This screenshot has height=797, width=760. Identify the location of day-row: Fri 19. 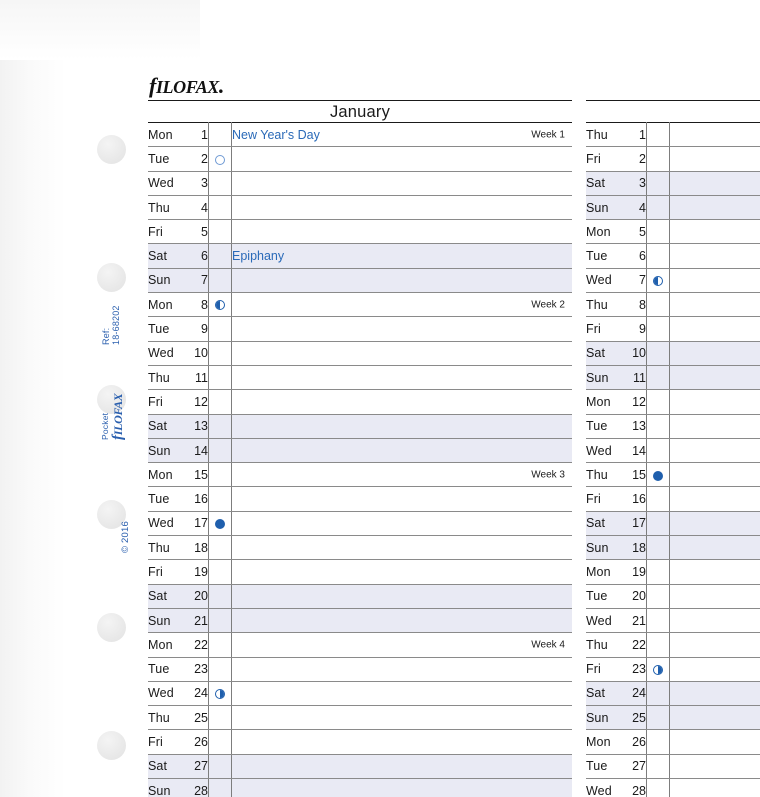
(360, 572).